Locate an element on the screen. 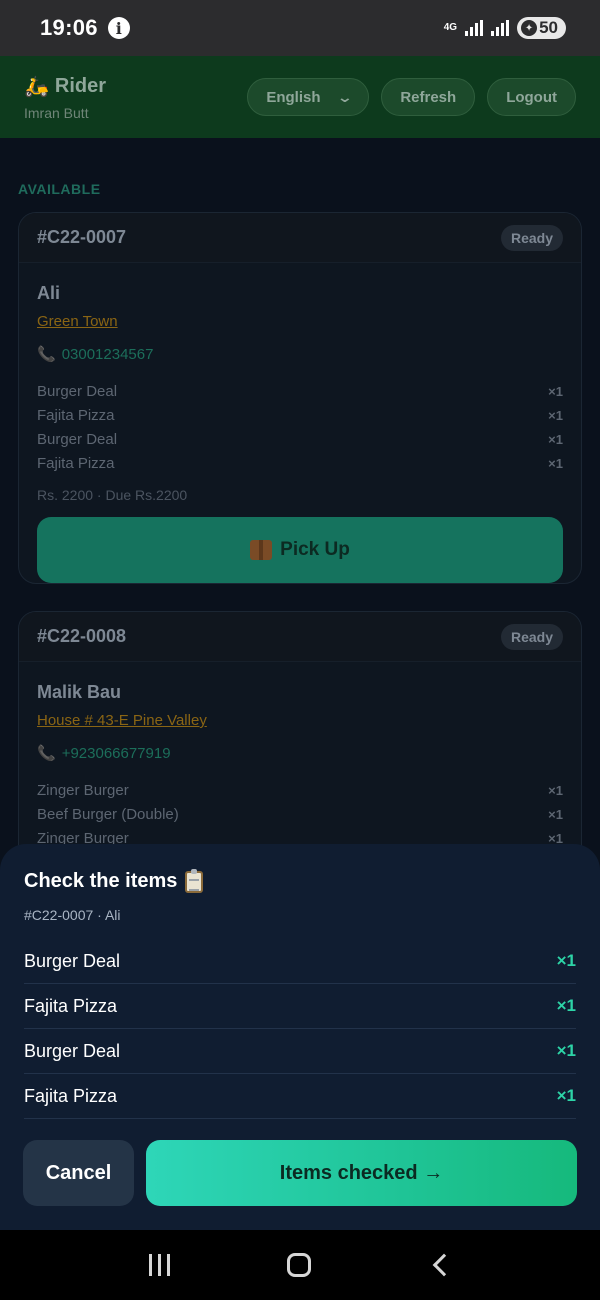 This screenshot has width=600, height=1300. info-icon: i is located at coordinates (118, 28).